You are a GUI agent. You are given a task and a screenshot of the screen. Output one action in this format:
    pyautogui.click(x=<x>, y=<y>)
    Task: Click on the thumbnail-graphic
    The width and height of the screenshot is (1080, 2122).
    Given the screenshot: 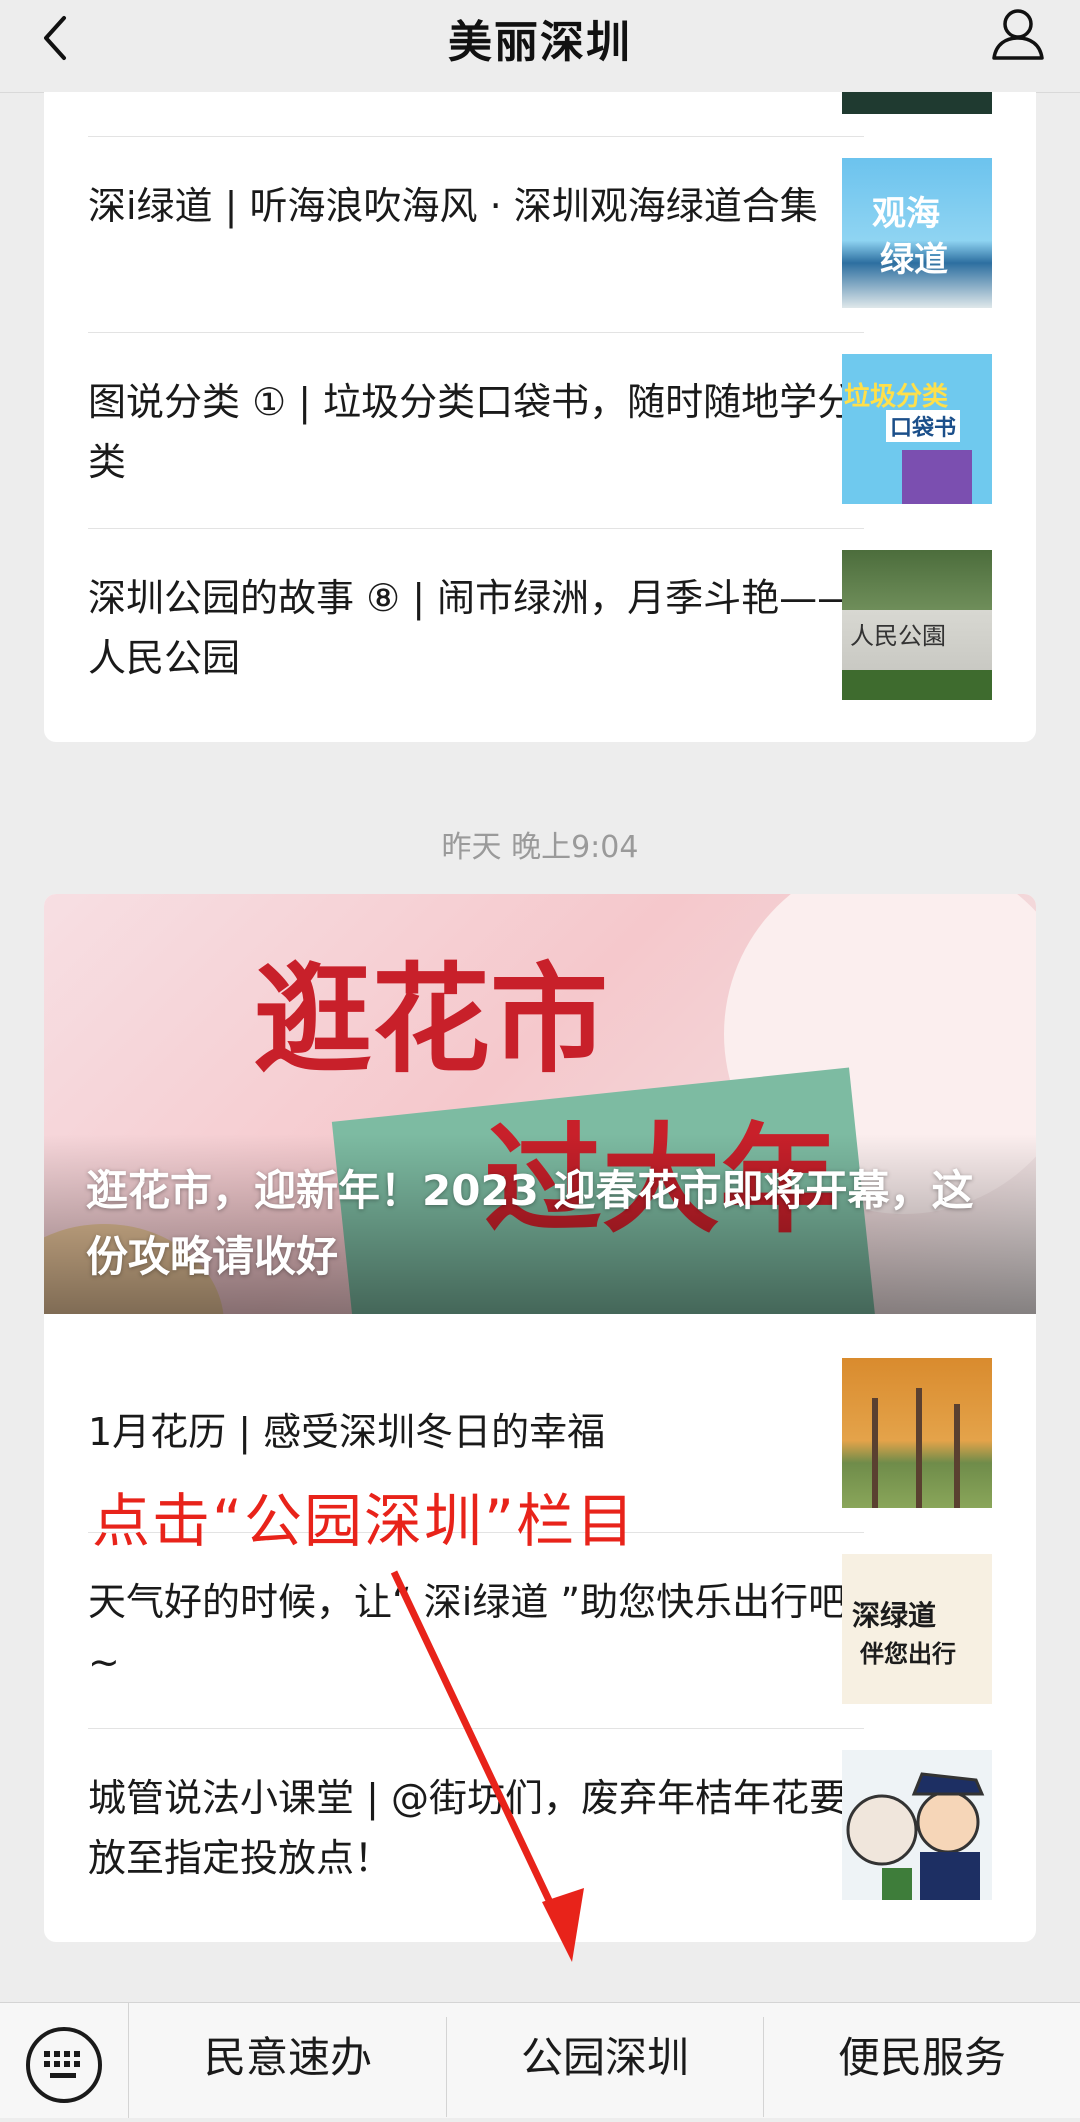 What is the action you would take?
    pyautogui.click(x=937, y=477)
    